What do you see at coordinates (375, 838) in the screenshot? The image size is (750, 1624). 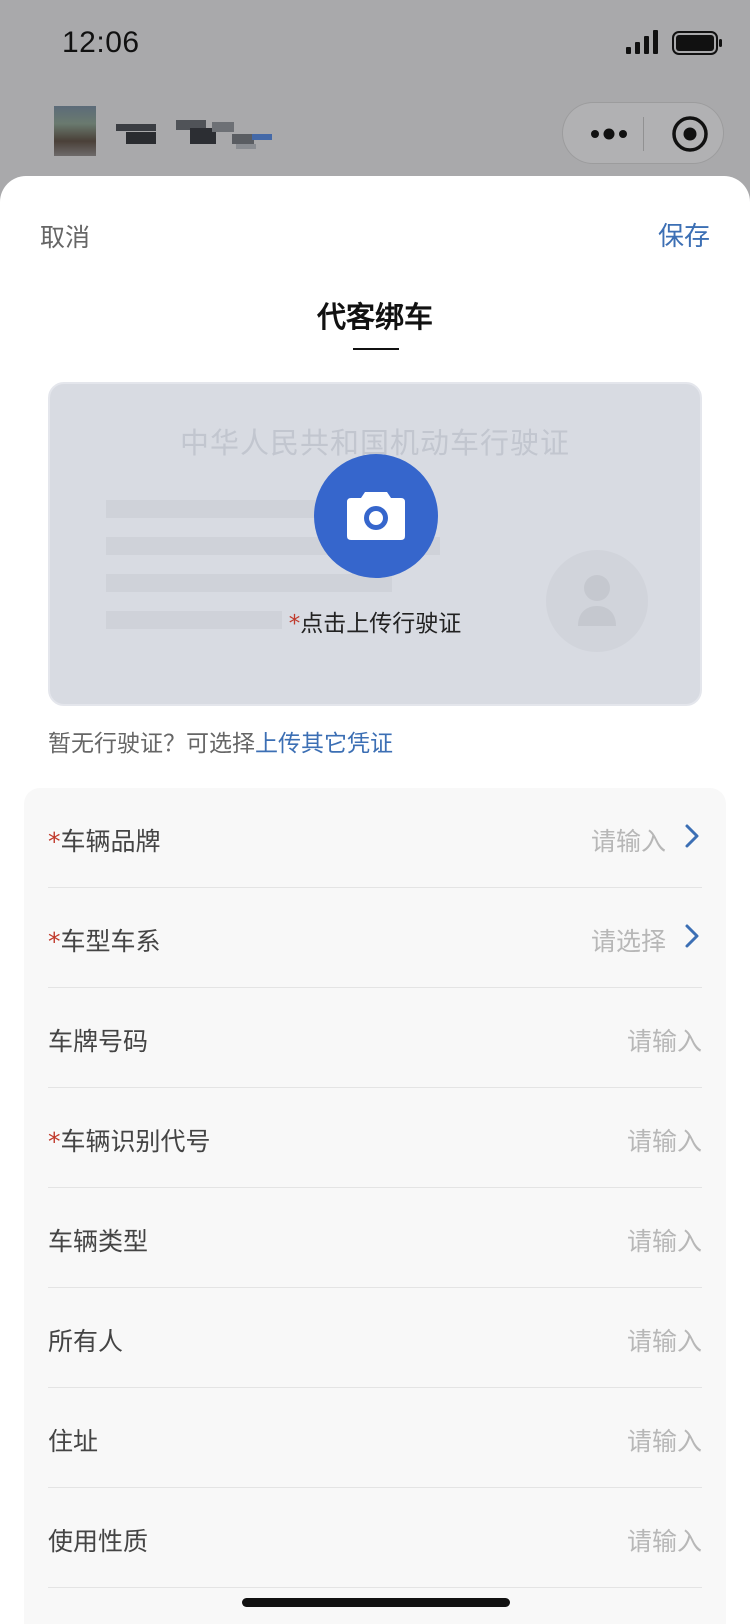 I see `form-row-vehicle-brand: *车辆品牌 请输入` at bounding box center [375, 838].